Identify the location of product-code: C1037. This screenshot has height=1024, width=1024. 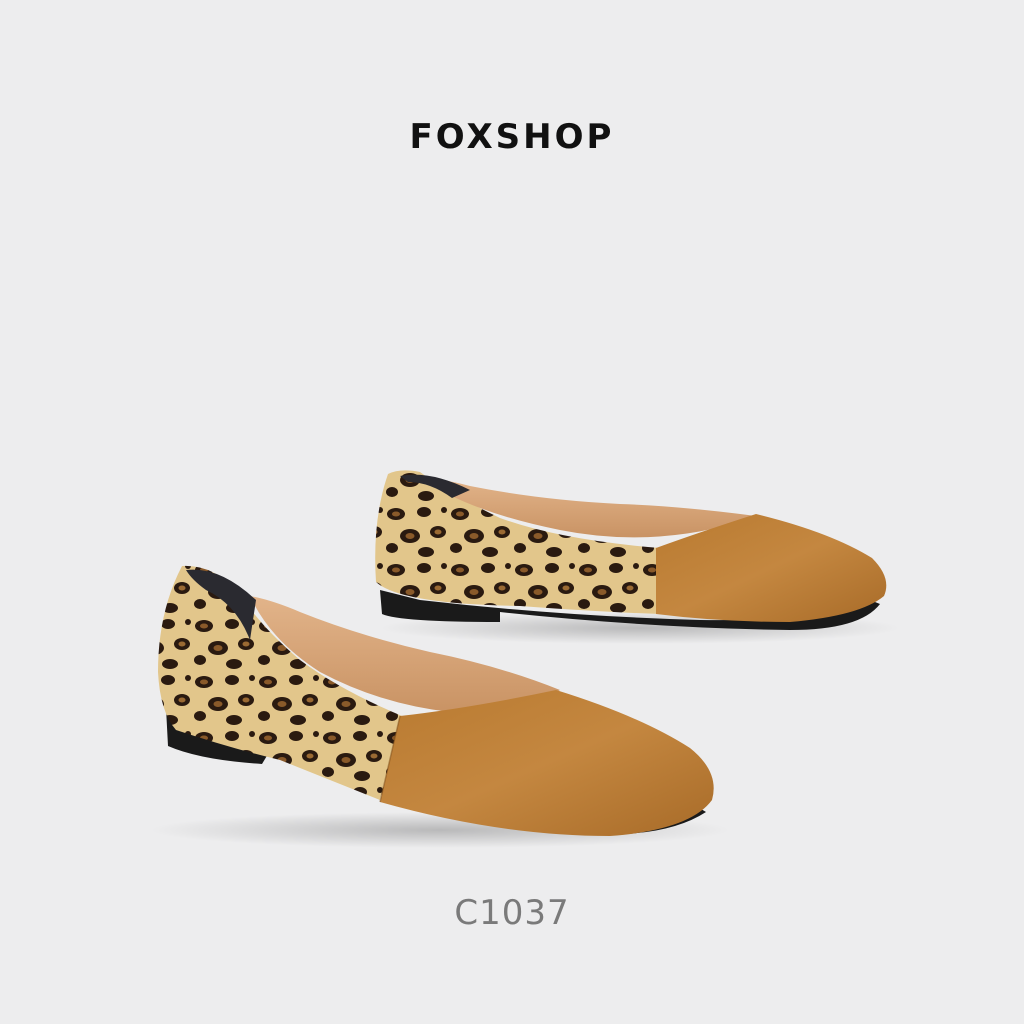
(512, 913).